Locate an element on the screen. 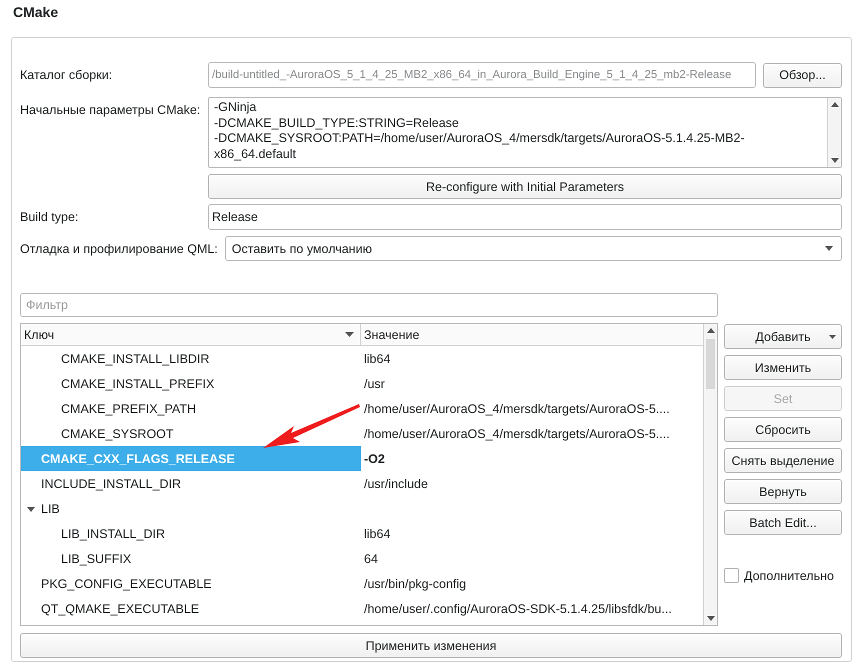  tree-item: CMAKE_INSTALL_LIBDIR is located at coordinates (135, 359).